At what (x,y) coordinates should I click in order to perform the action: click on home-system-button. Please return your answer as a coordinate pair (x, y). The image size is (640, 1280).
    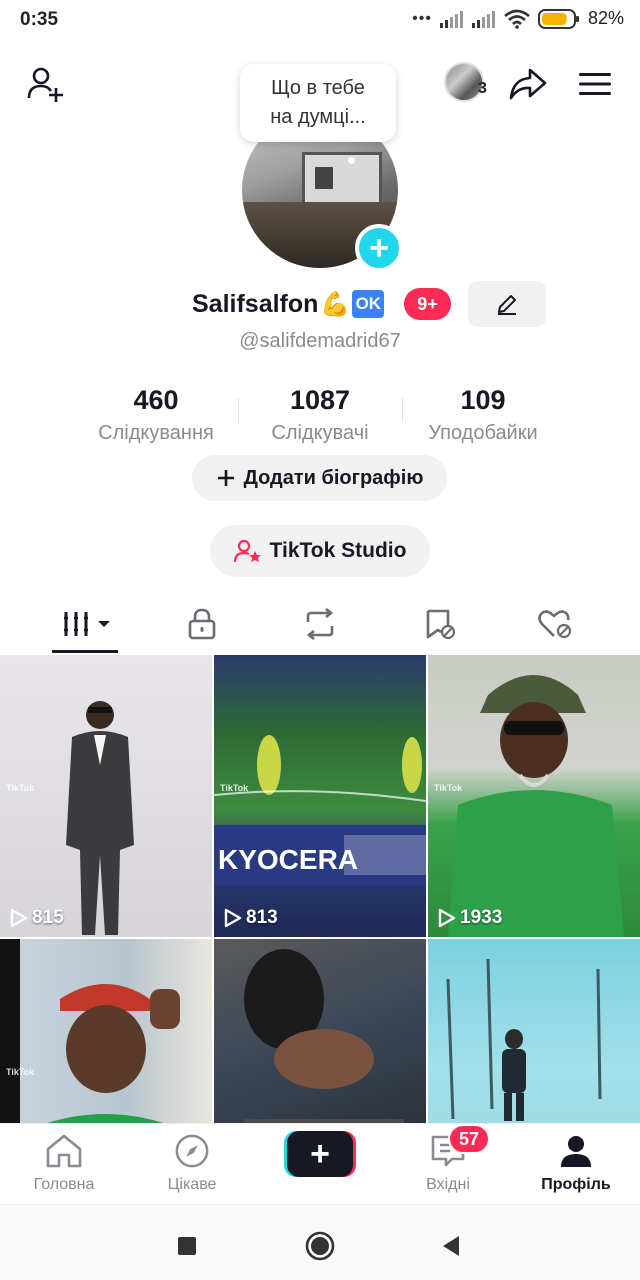
    Looking at the image, I should click on (320, 1246).